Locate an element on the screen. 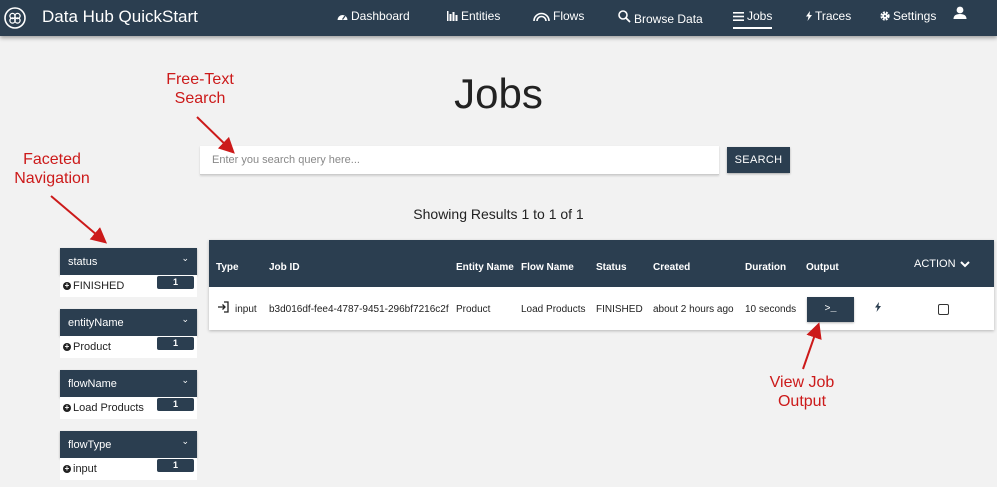 The image size is (997, 487). facet-title: flowName is located at coordinates (92, 383).